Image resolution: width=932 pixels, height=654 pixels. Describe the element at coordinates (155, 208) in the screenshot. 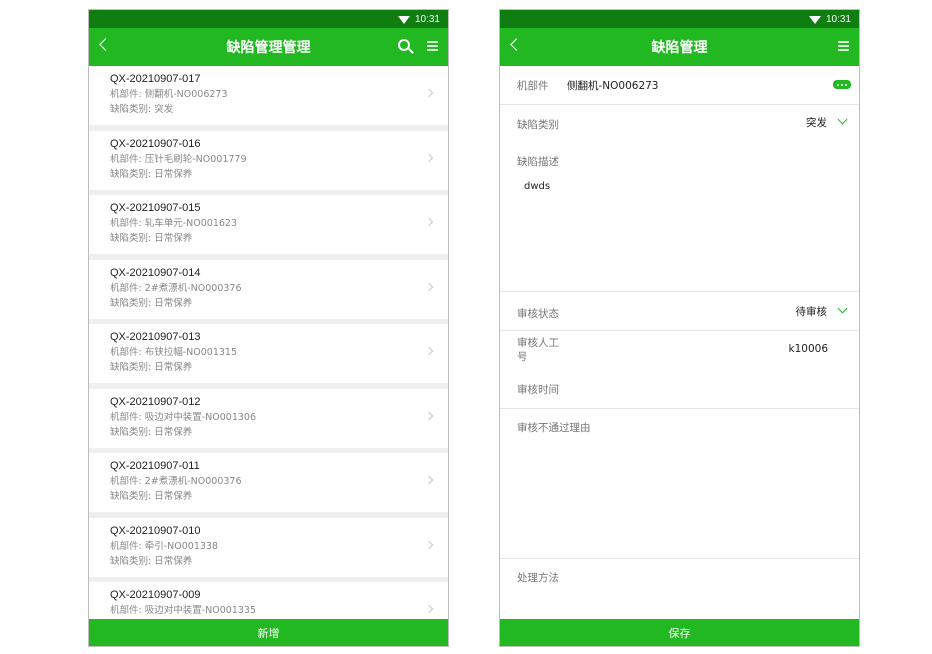

I see `defect-code: QX-20210907-015` at that location.